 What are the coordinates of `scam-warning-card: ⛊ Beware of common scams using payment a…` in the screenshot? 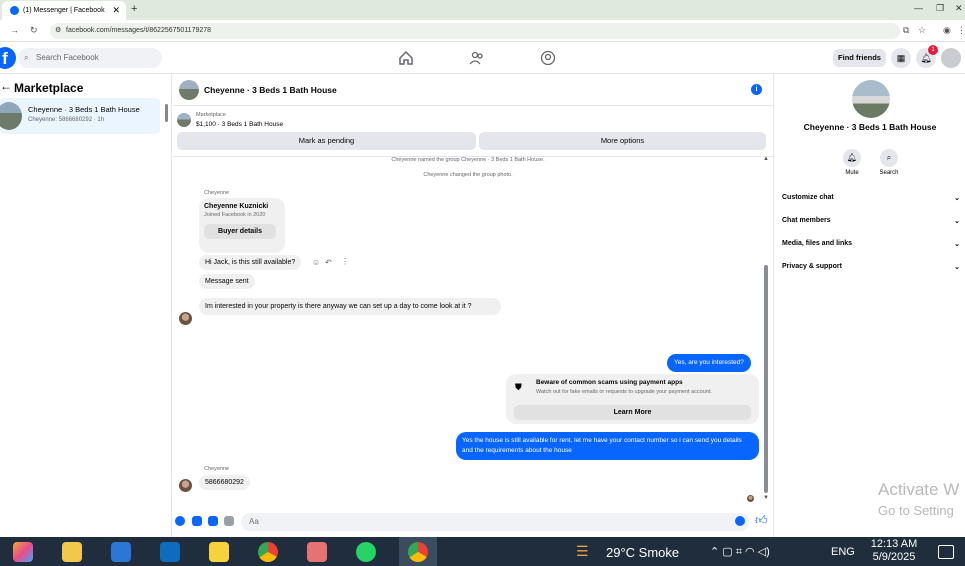 It's located at (632, 399).